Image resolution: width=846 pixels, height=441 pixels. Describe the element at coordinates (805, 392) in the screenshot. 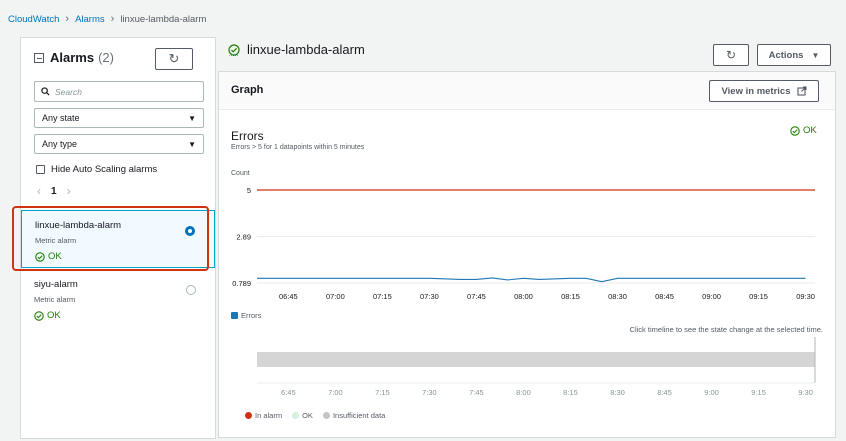

I see `timeline-tick-label: 9:30` at that location.